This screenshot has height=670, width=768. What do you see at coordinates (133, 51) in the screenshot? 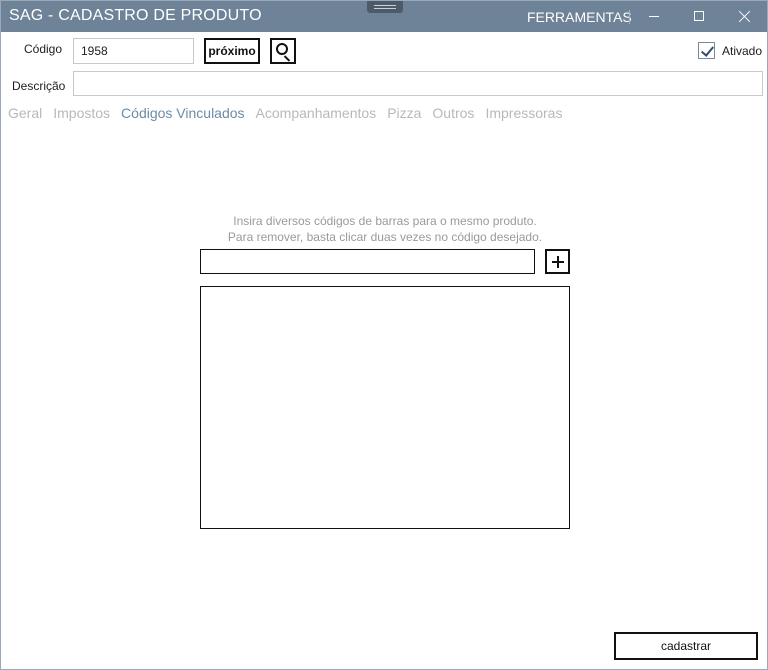
I see `codigo-input` at bounding box center [133, 51].